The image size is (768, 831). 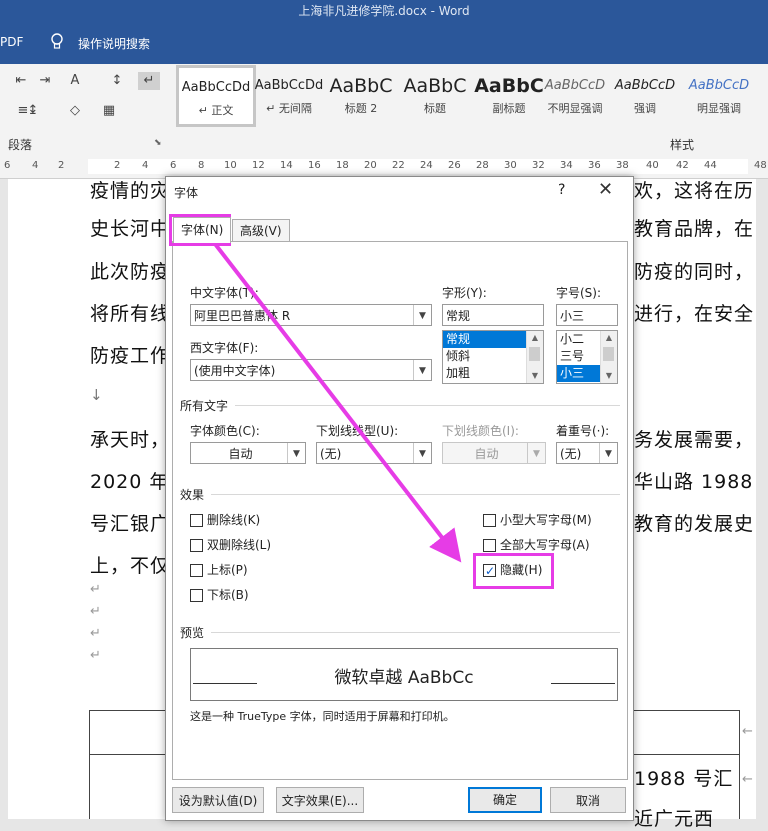 I want to click on style-option: 常规, so click(x=485, y=339).